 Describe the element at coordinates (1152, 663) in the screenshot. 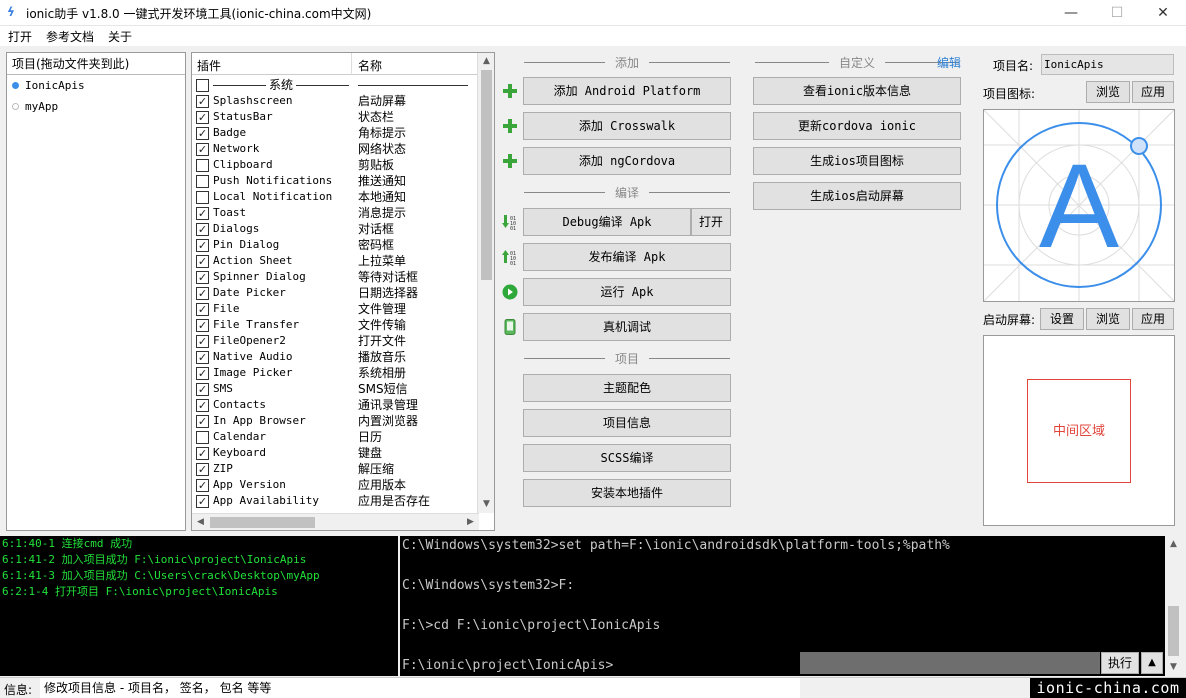

I see `history-up-button: ▲` at that location.